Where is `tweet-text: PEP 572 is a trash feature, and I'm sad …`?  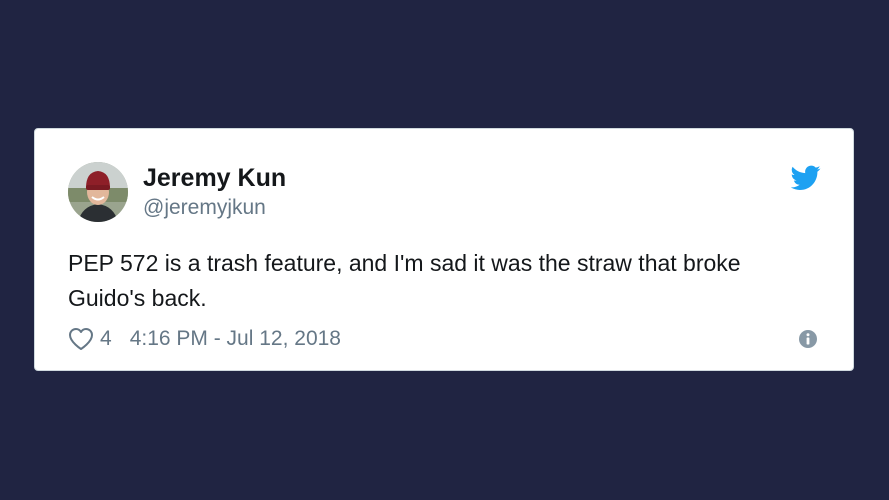 tweet-text: PEP 572 is a trash feature, and I'm sad … is located at coordinates (404, 280).